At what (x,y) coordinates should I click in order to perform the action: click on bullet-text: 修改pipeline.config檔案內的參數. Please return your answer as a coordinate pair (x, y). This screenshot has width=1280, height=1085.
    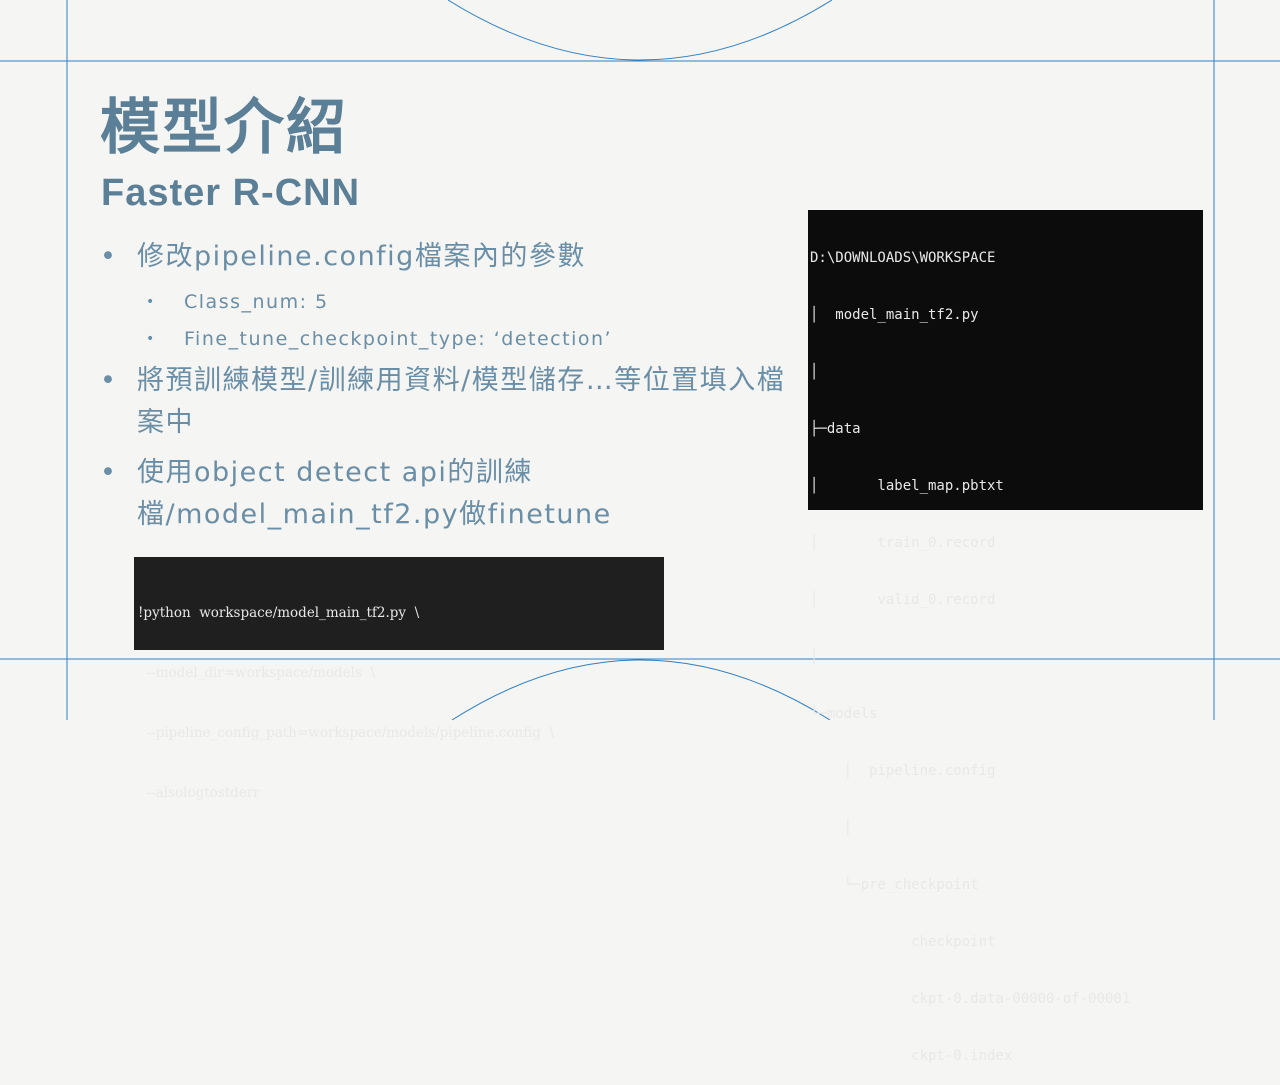
    Looking at the image, I should click on (361, 256).